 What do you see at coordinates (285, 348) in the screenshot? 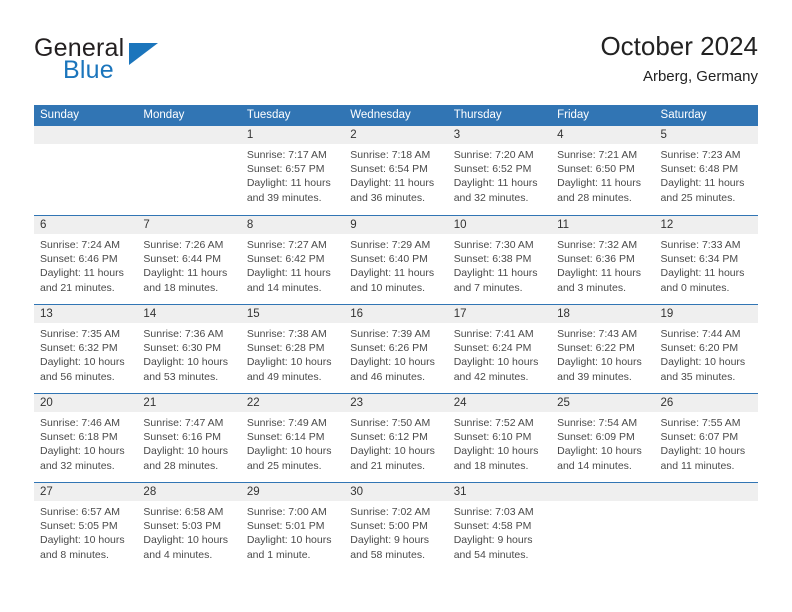
I see `sunset-text: Sunset: 6:28 PM` at bounding box center [285, 348].